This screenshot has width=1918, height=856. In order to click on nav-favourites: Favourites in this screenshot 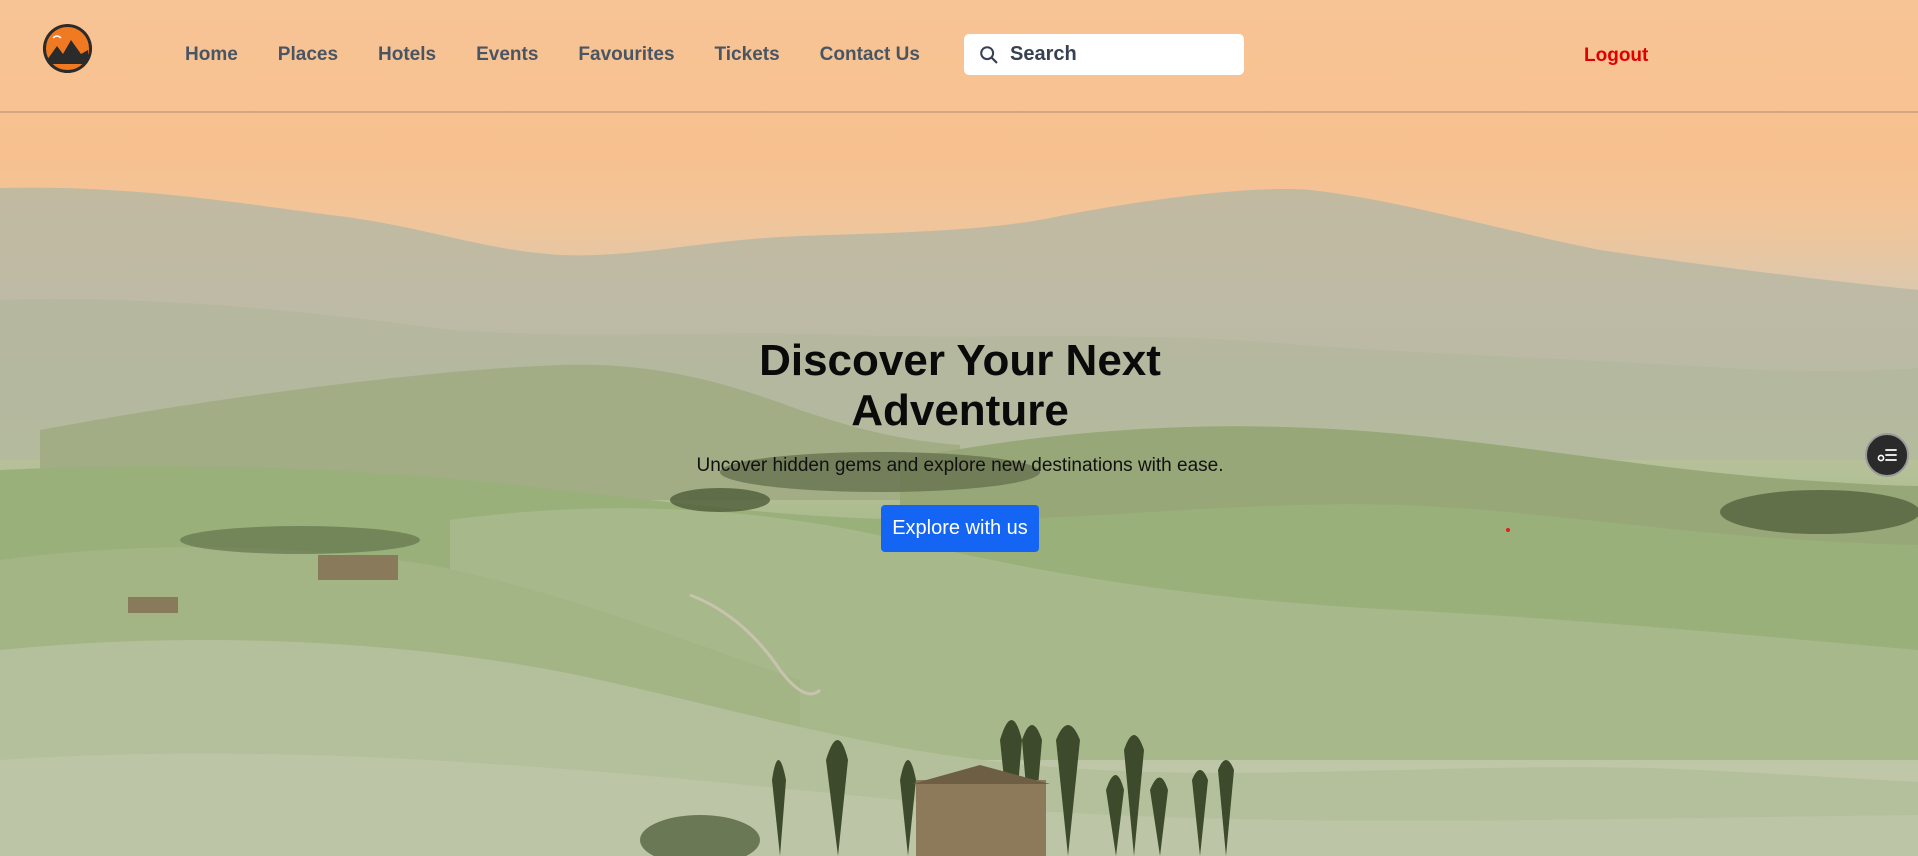, I will do `click(626, 55)`.